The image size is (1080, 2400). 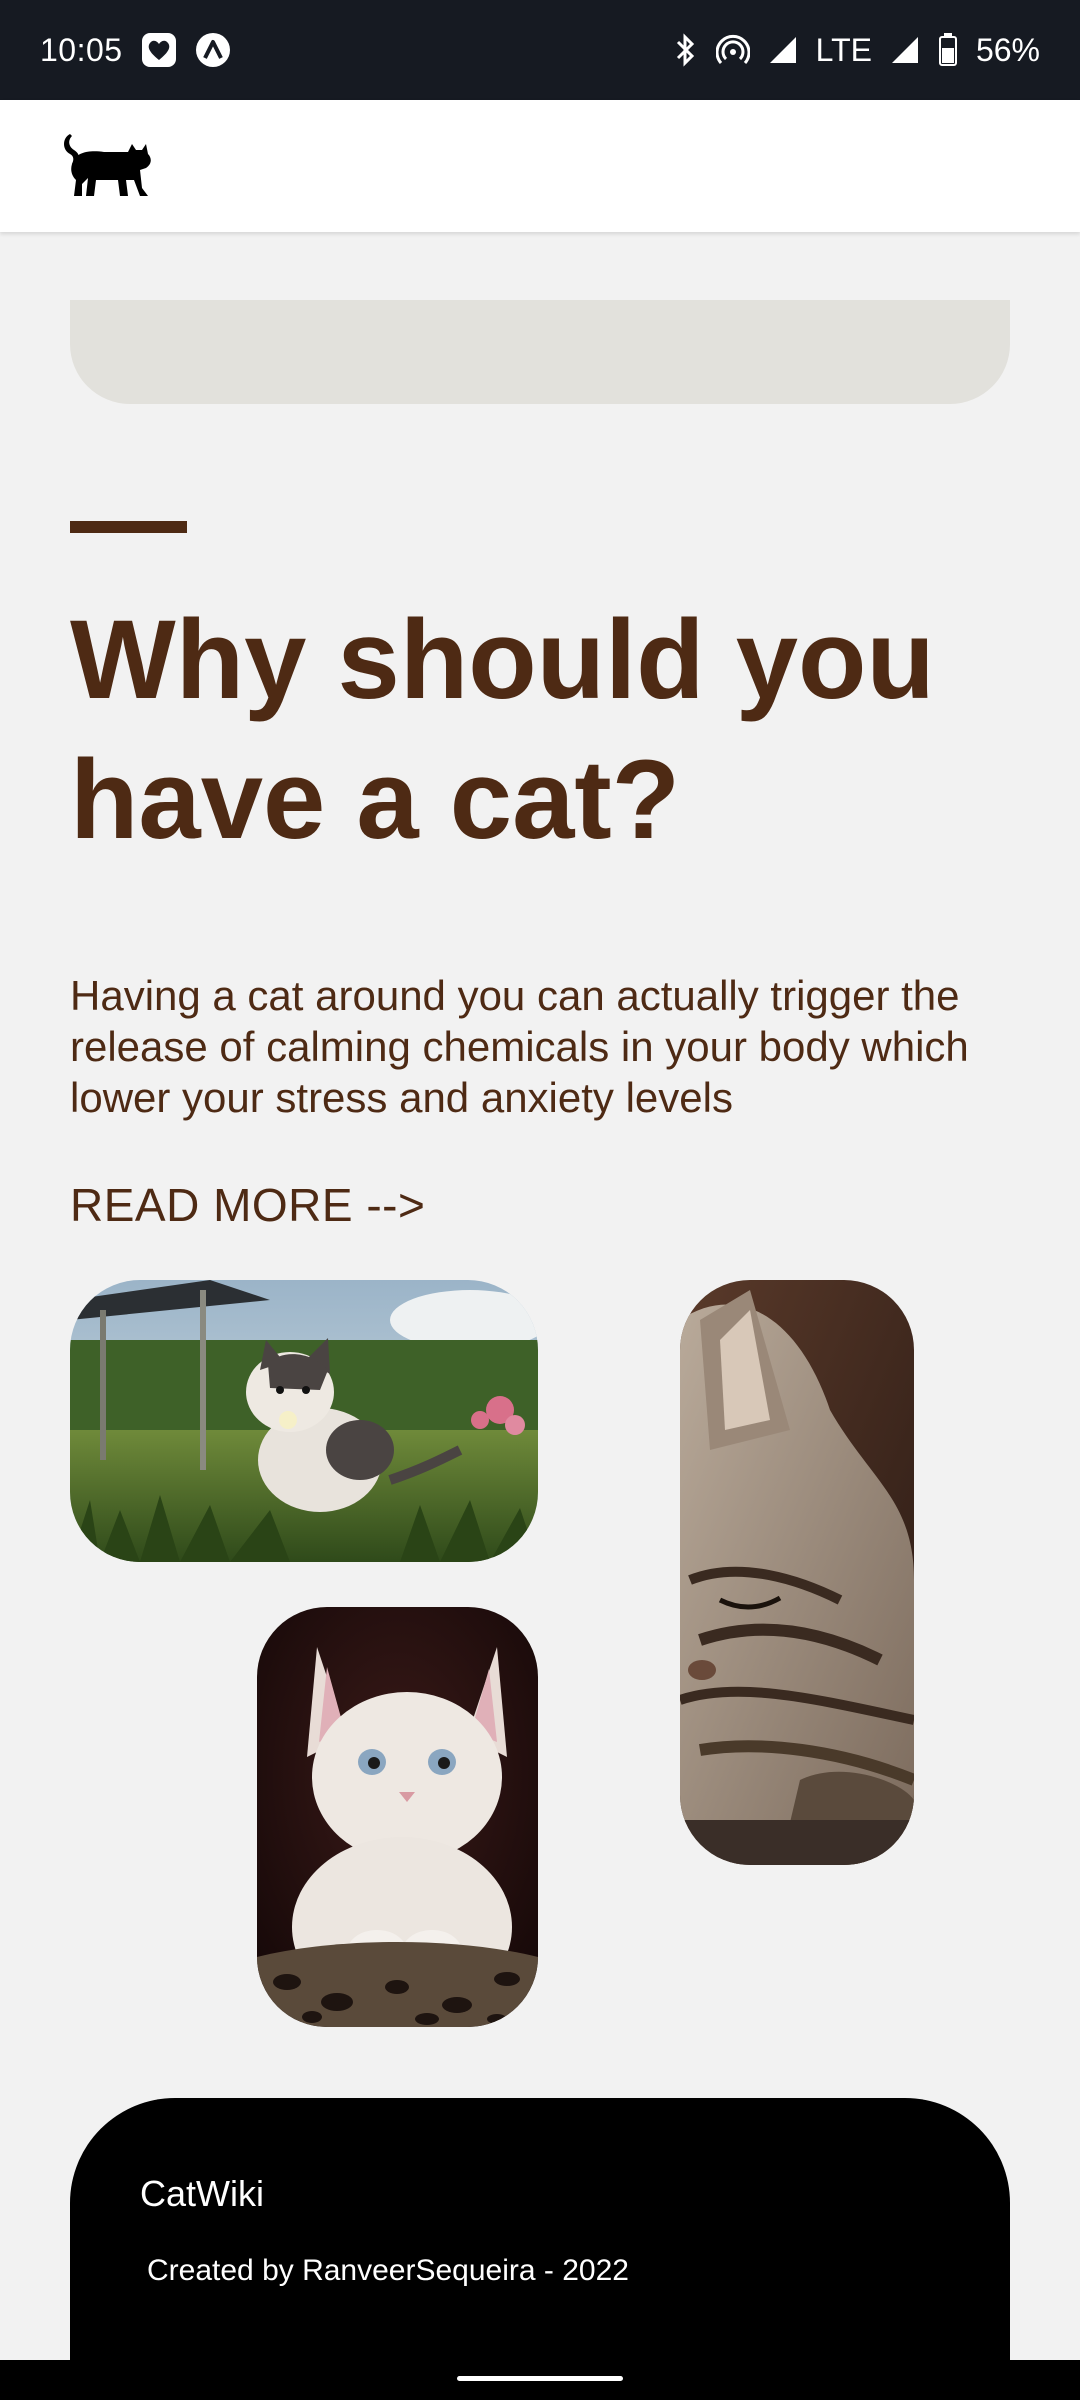 What do you see at coordinates (948, 50) in the screenshot?
I see `battery-icon` at bounding box center [948, 50].